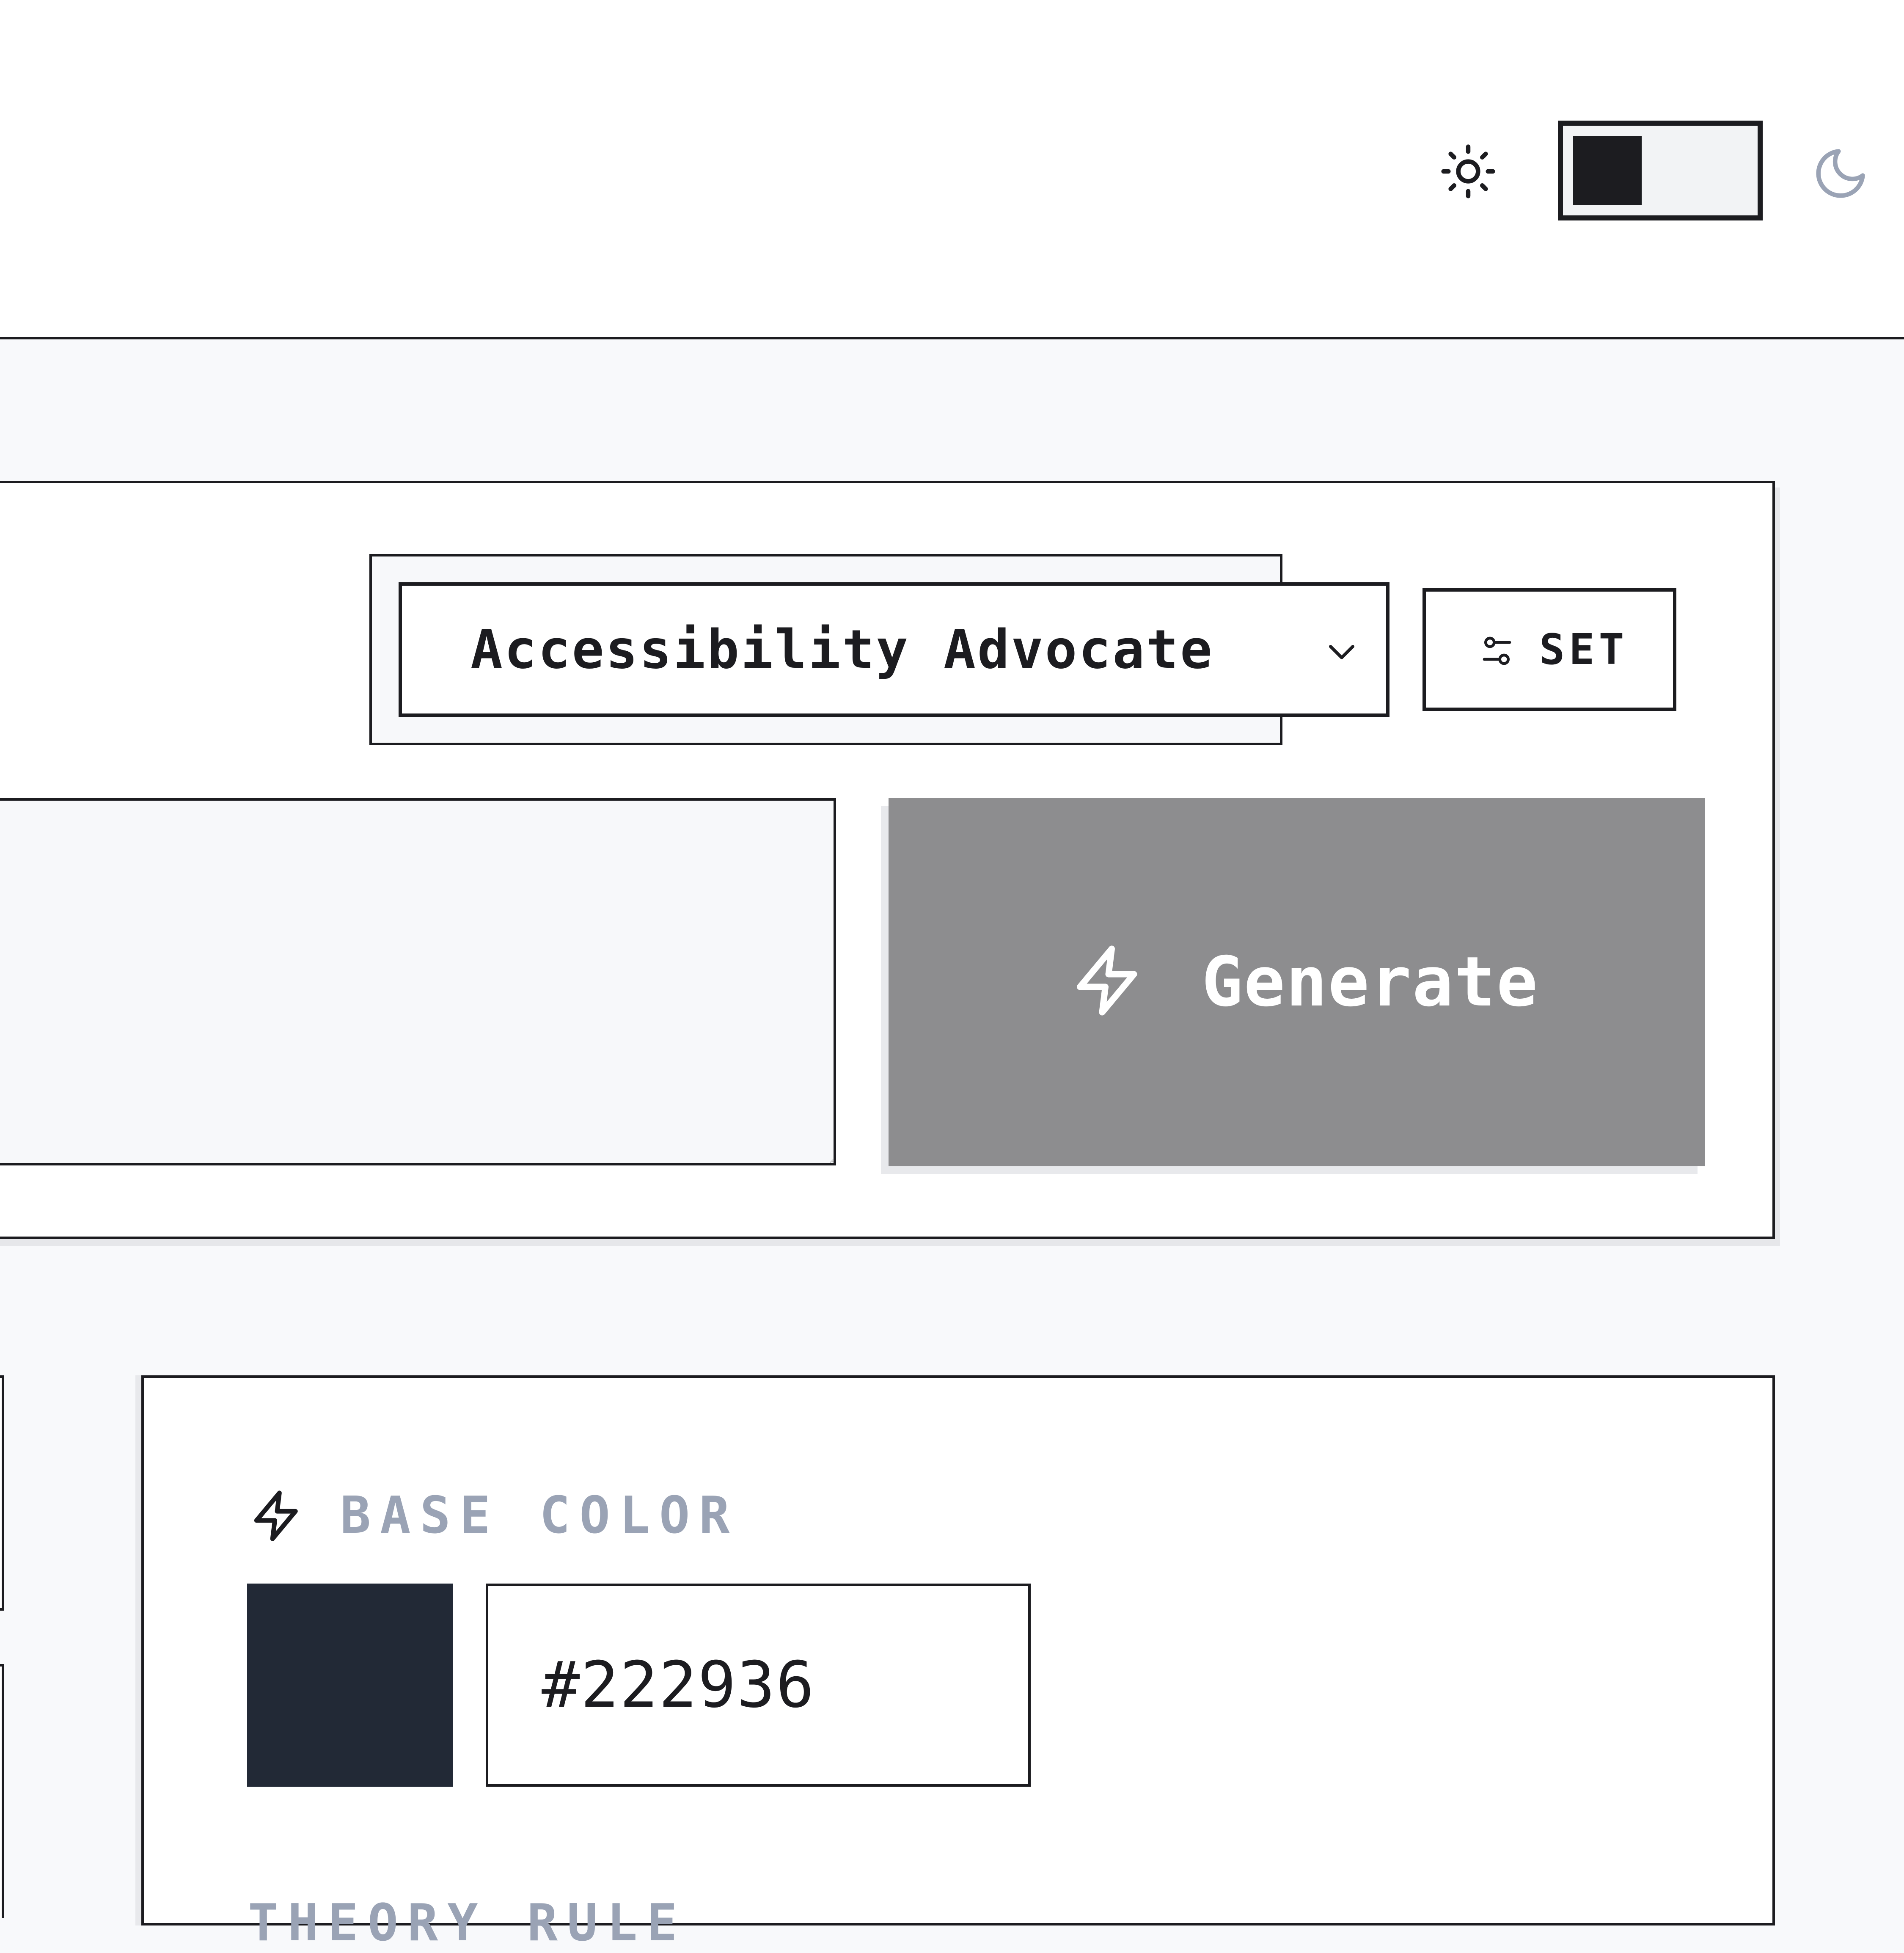 Image resolution: width=1904 pixels, height=1953 pixels. I want to click on base-color-label: BASE COLOR, so click(539, 1515).